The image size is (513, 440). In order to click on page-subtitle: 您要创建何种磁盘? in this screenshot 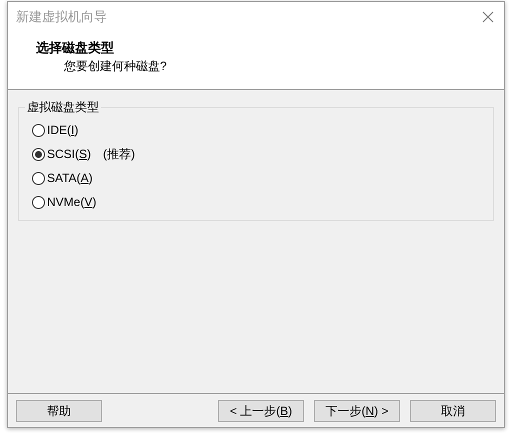, I will do `click(116, 66)`.